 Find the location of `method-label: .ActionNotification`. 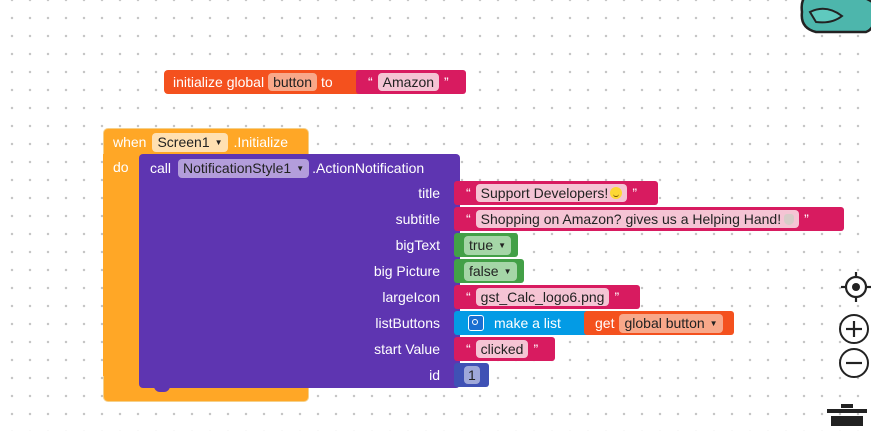

method-label: .ActionNotification is located at coordinates (368, 168).